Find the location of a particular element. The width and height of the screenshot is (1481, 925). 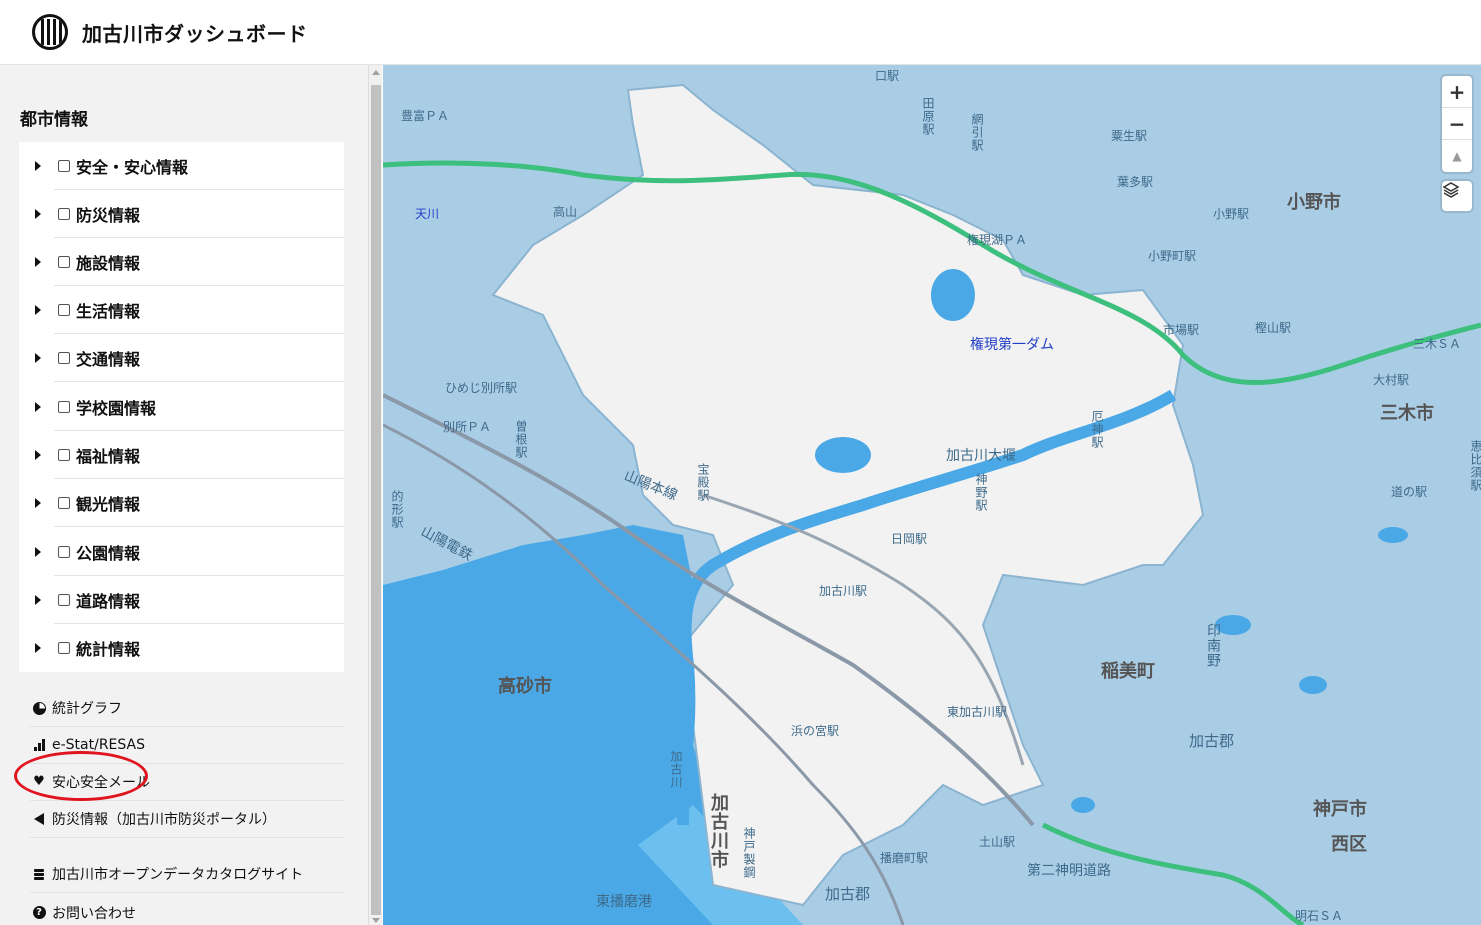

gongen-dam-lake is located at coordinates (953, 295).